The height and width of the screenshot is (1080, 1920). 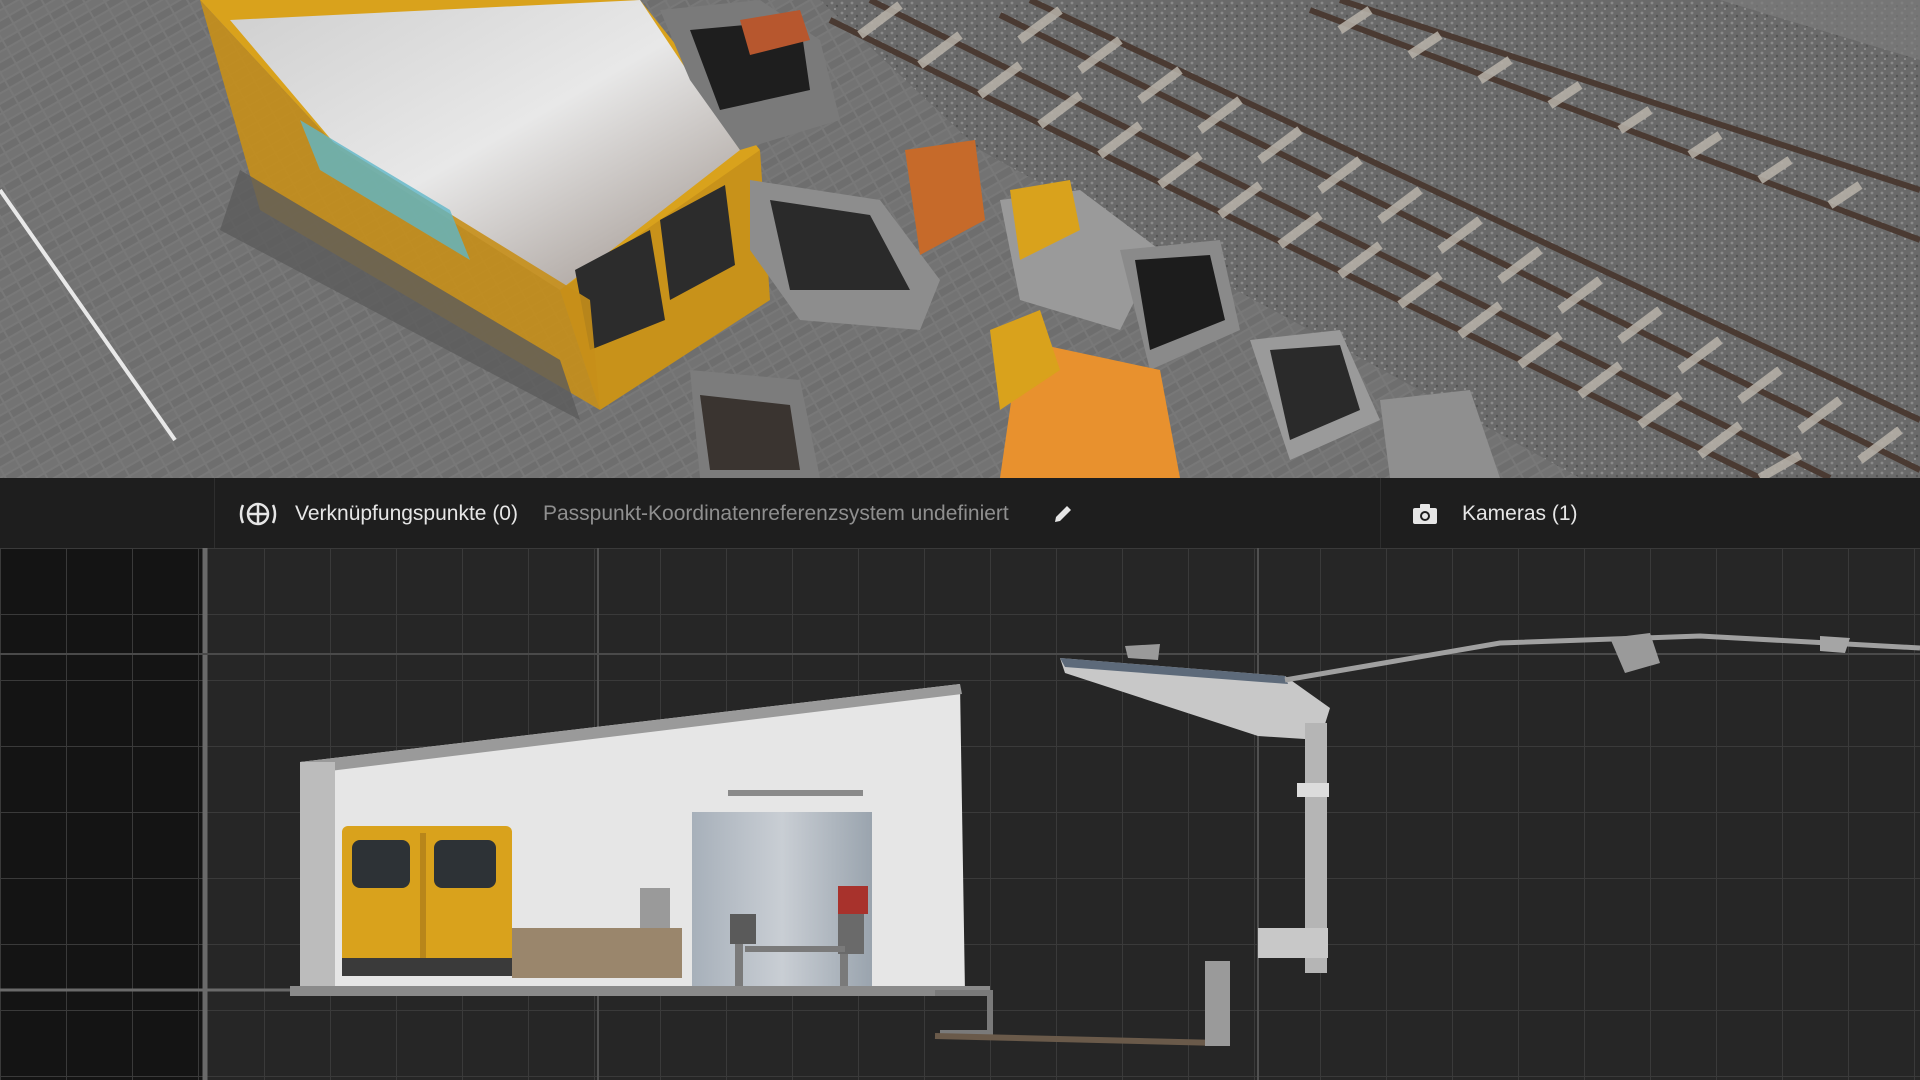 I want to click on tie-points-button: Verknüpfungspunkte (0), so click(x=406, y=514).